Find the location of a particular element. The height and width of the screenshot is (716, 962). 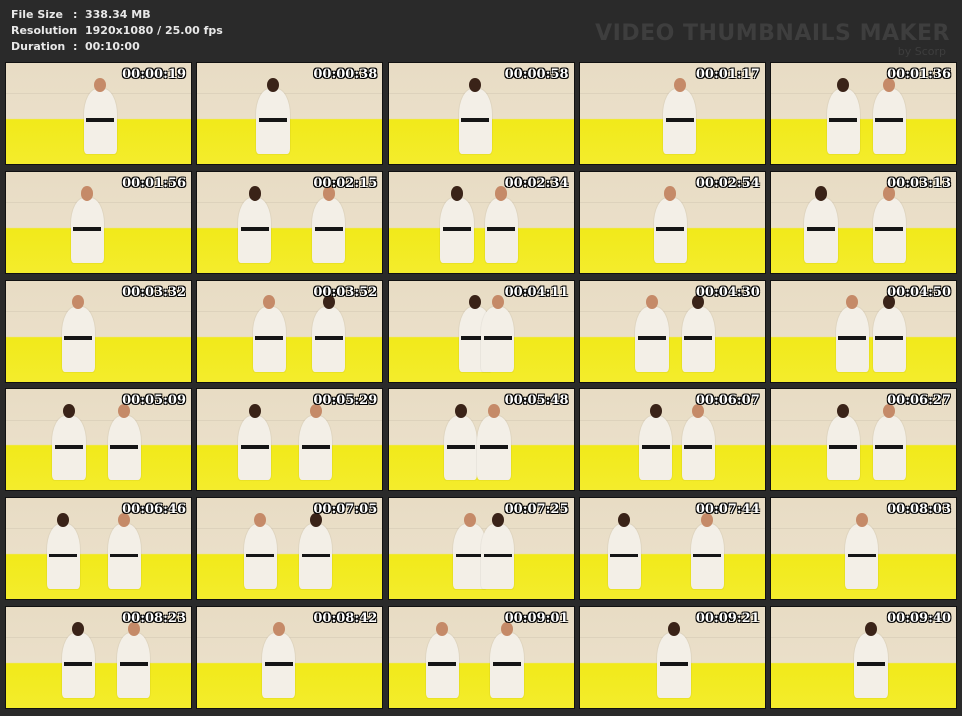

video-thumbnail: 00:07:25 is located at coordinates (481, 549).